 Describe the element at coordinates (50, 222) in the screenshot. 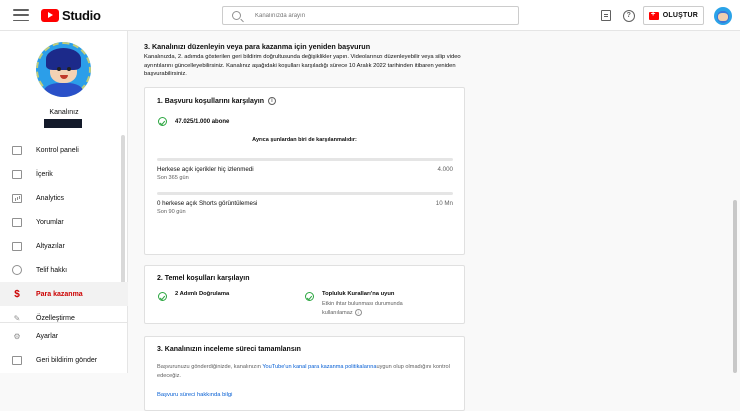

I see `sidebar-item-label: Yorumlar` at that location.